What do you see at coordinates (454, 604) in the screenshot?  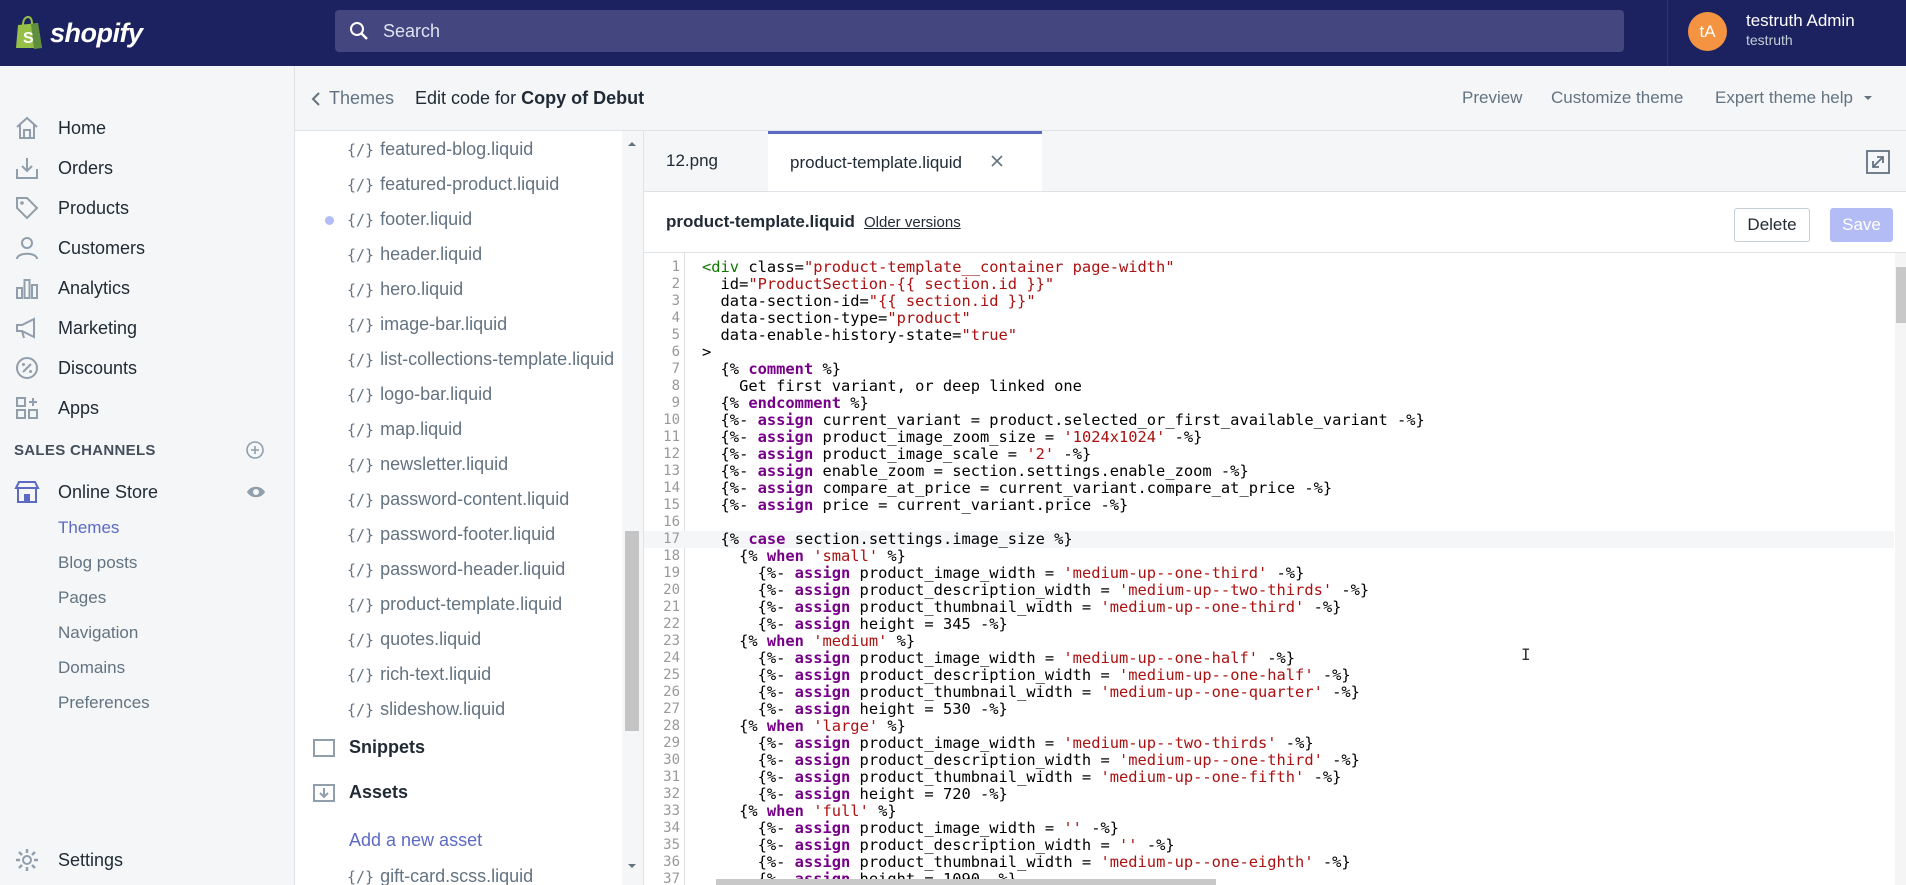 I see `file-item: {/} product-template.liquid` at bounding box center [454, 604].